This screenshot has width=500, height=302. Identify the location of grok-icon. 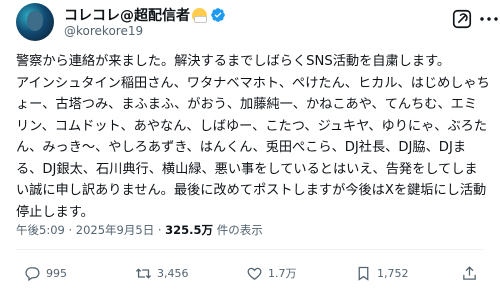
(462, 19).